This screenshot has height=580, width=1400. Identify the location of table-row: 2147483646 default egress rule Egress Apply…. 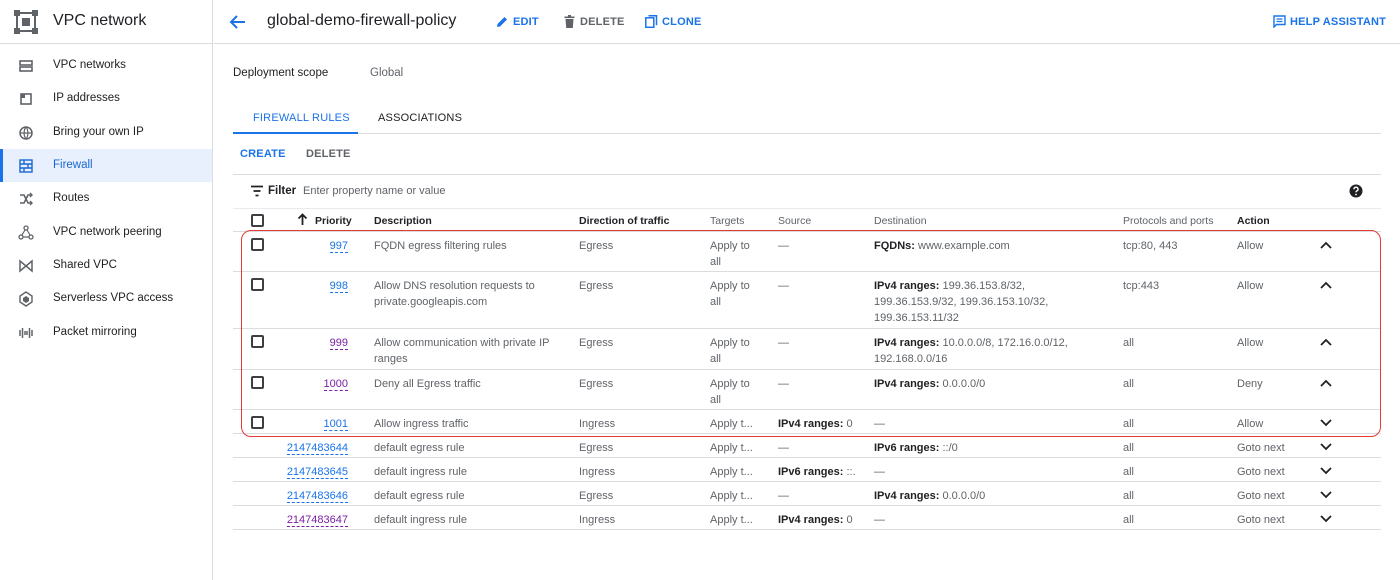
(807, 494).